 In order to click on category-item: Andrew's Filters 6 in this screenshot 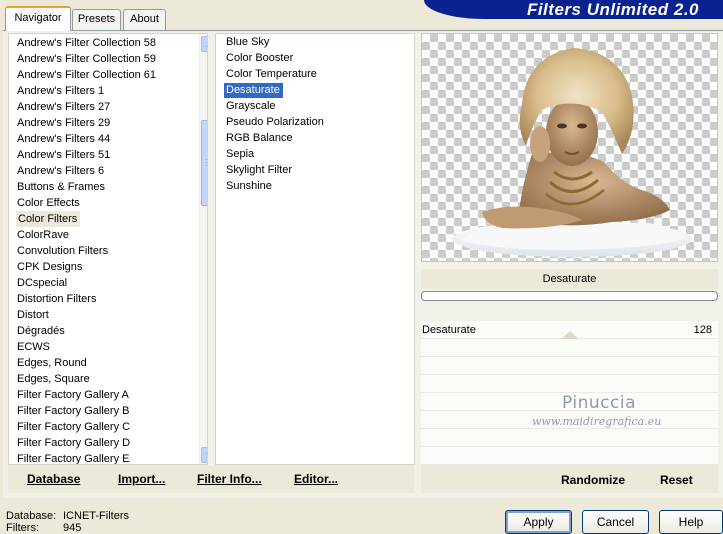, I will do `click(60, 171)`.